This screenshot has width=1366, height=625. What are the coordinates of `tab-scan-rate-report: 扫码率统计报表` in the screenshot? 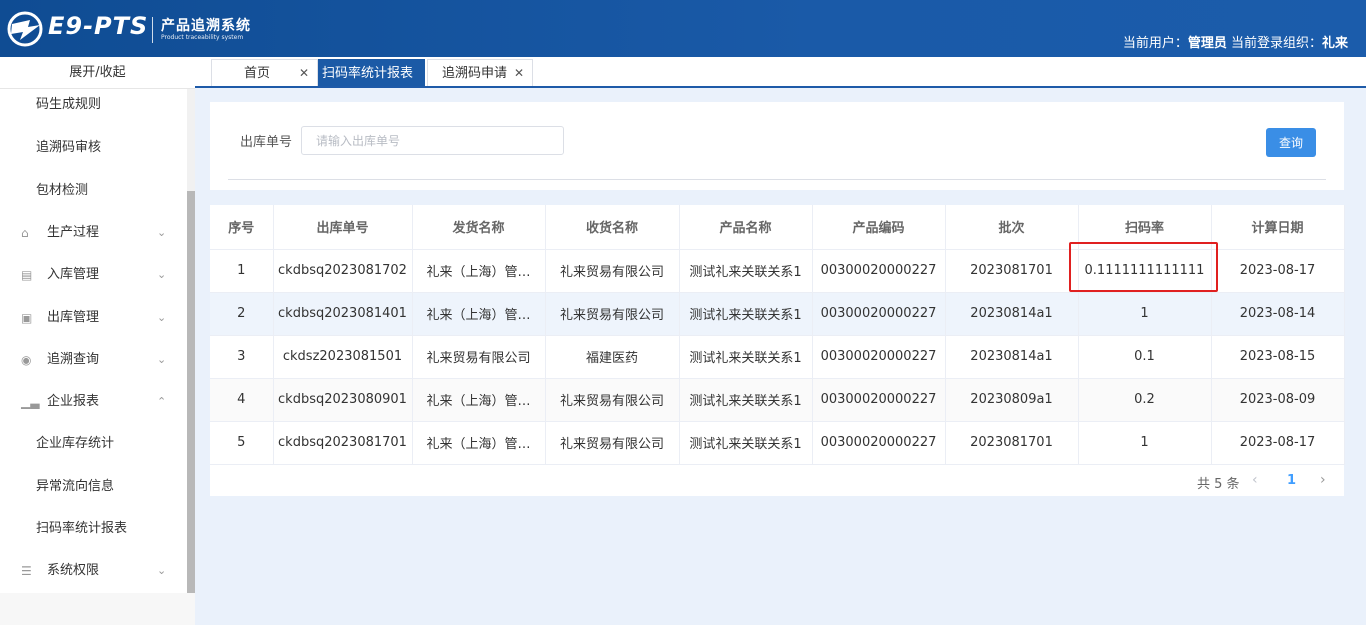 It's located at (371, 72).